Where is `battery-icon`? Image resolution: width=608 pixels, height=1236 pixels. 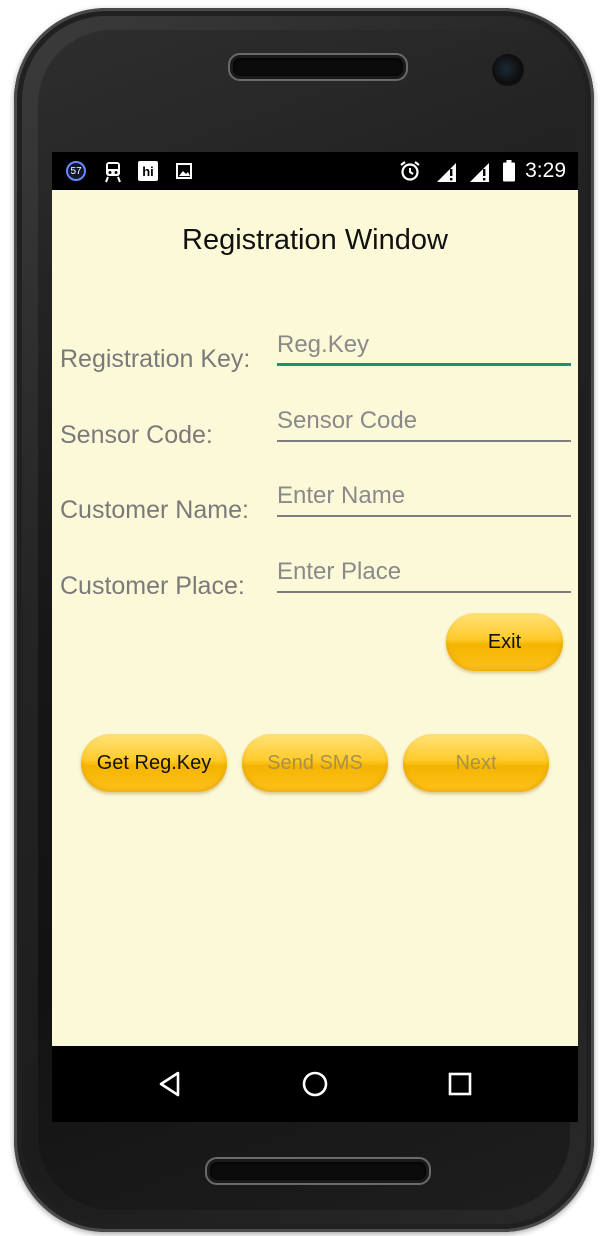
battery-icon is located at coordinates (509, 171).